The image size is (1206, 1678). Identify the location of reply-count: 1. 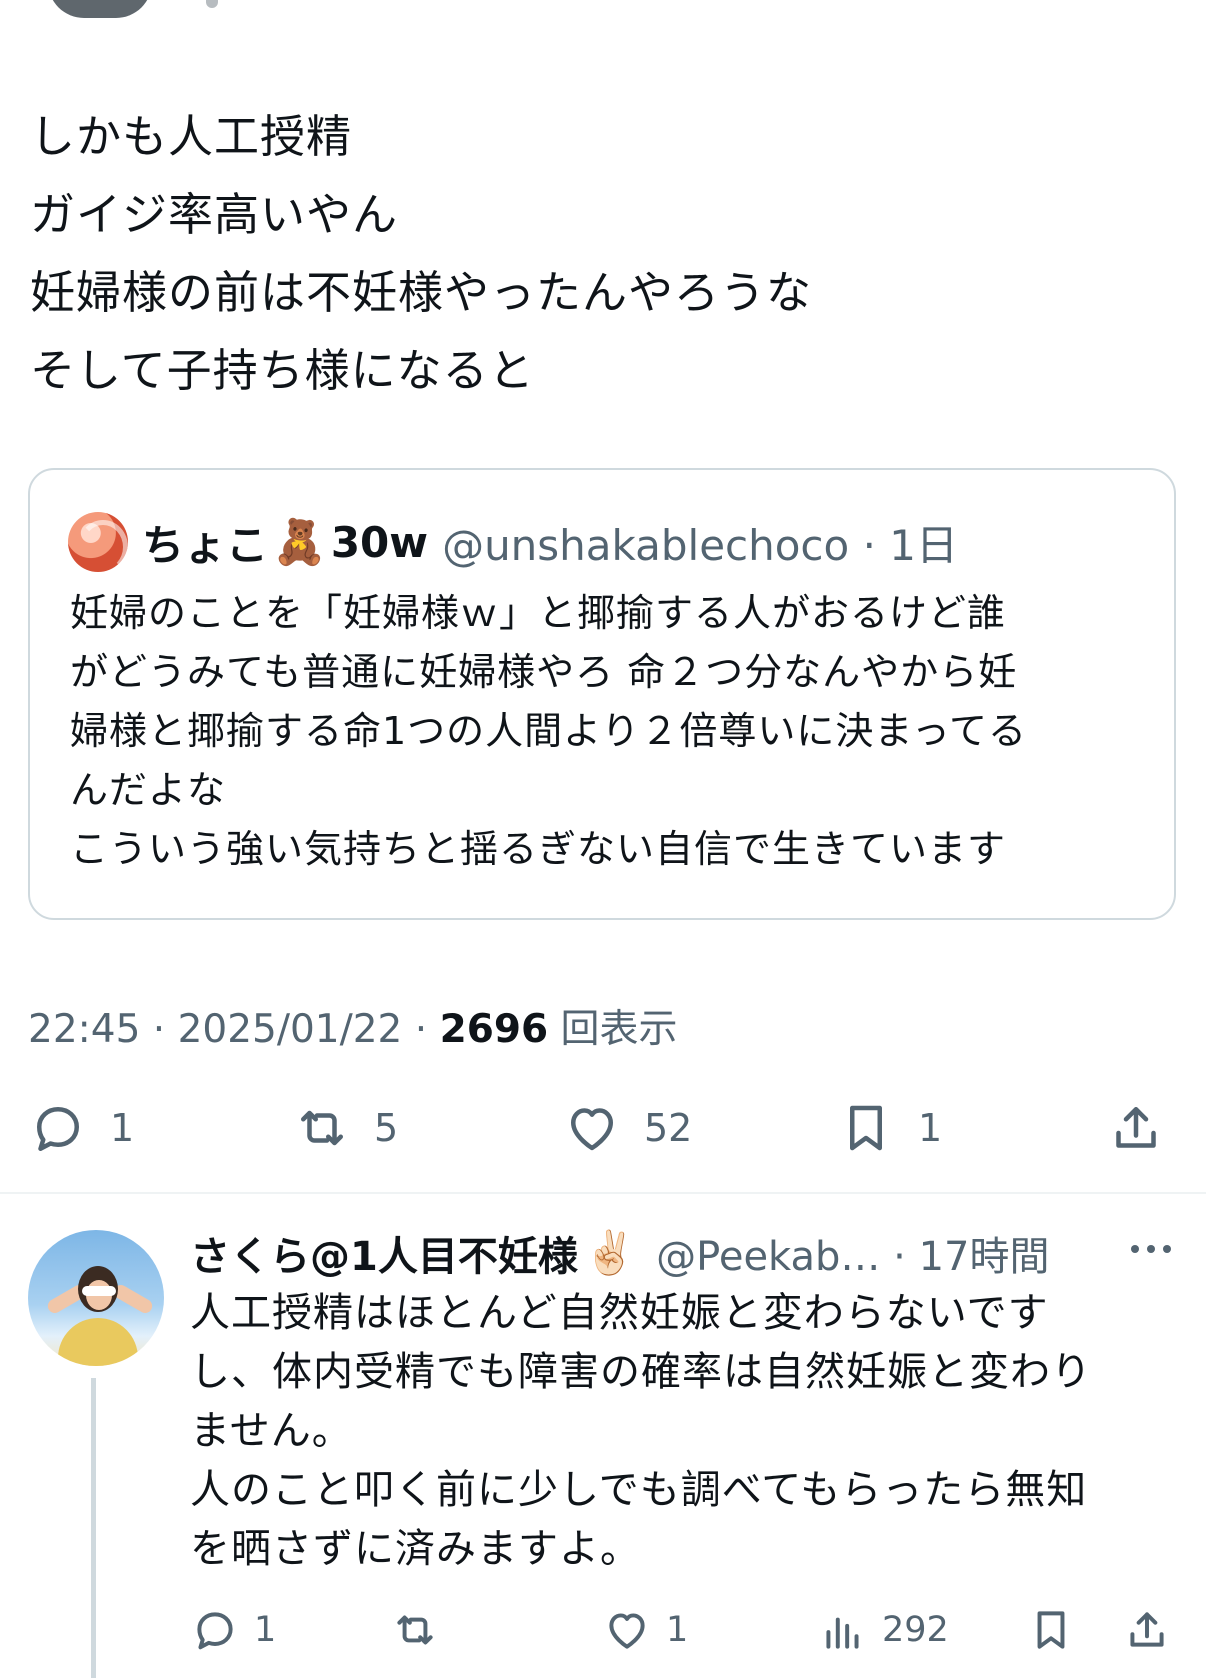
(122, 1128).